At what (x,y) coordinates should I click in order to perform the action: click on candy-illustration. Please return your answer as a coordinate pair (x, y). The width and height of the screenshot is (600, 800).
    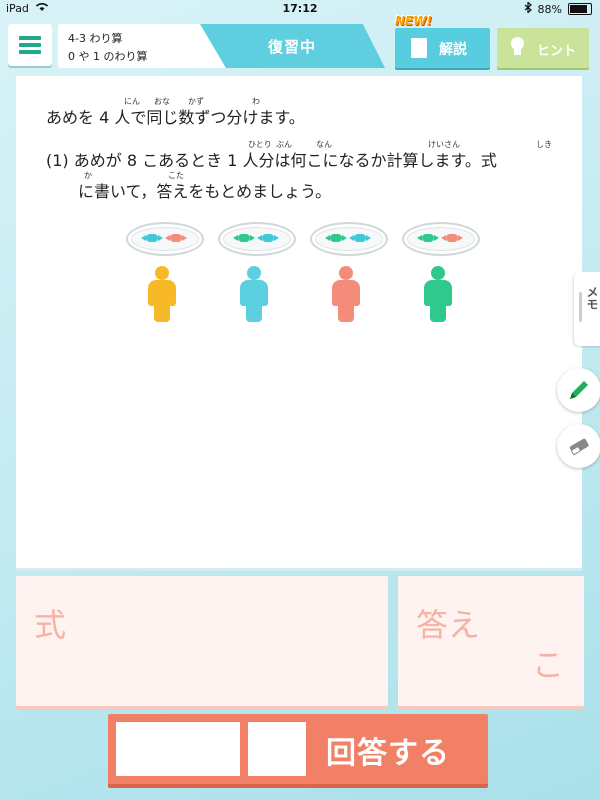
    Looking at the image, I should click on (303, 274).